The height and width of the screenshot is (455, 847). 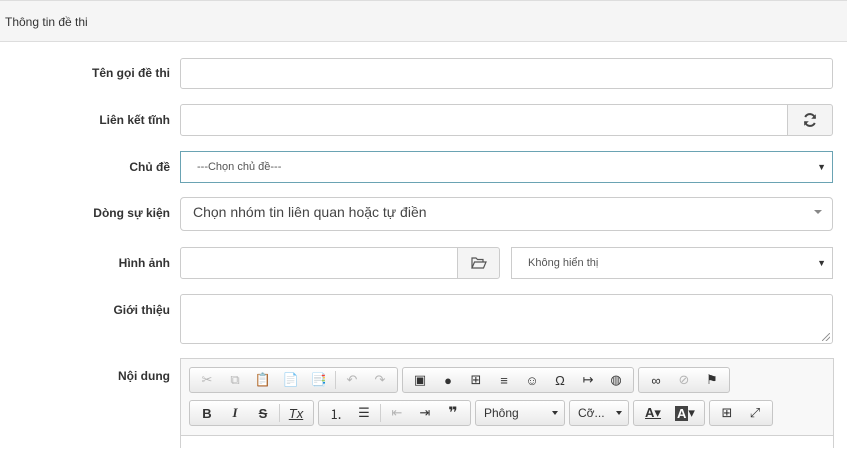 I want to click on paste-word-icon: 📑, so click(x=319, y=380).